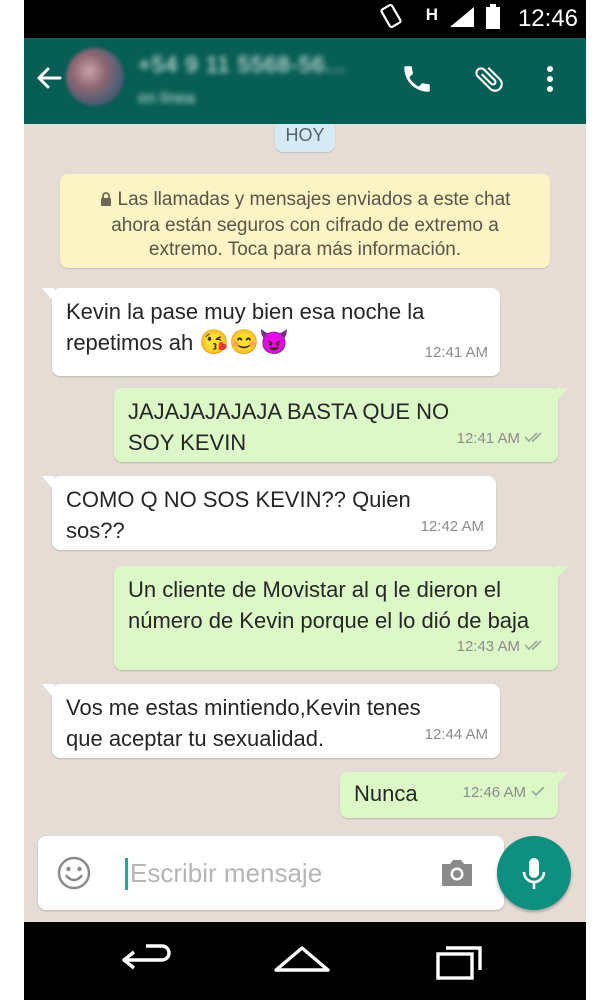 This screenshot has width=600, height=1006. What do you see at coordinates (460, 961) in the screenshot?
I see `recents-icon` at bounding box center [460, 961].